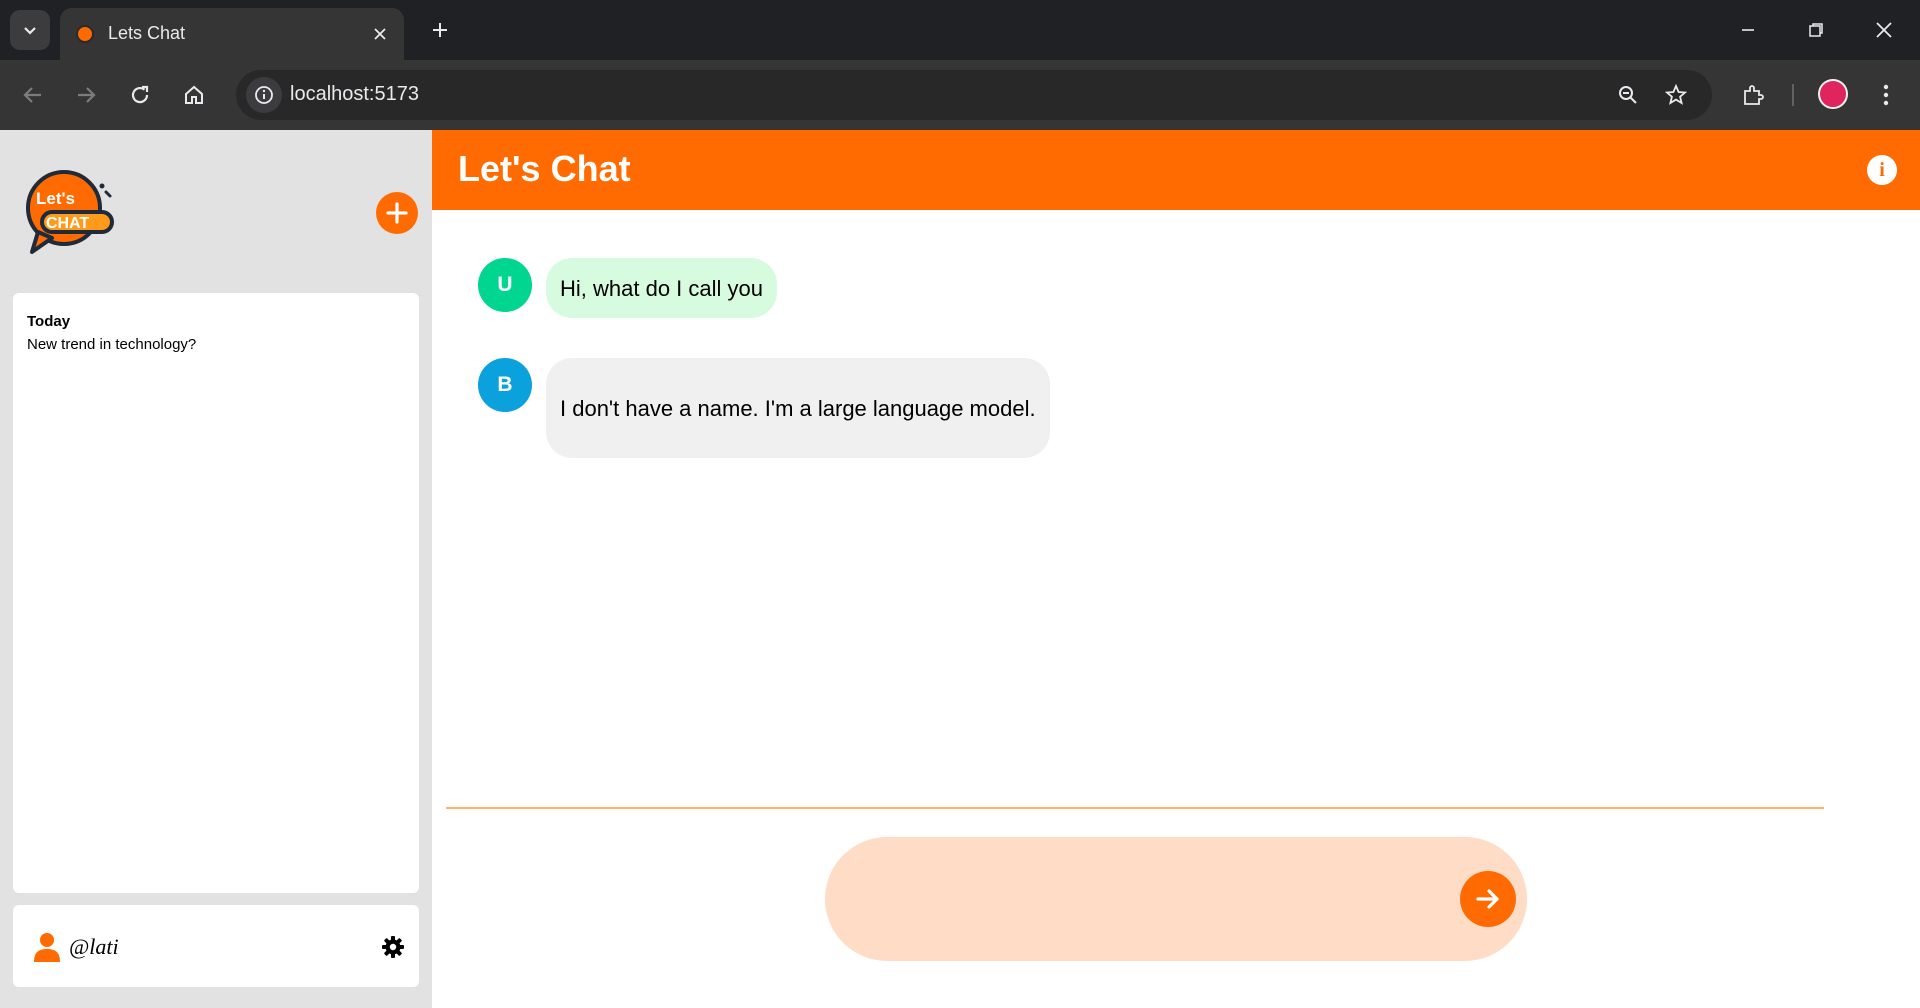 This screenshot has height=1008, width=1920. What do you see at coordinates (505, 385) in the screenshot?
I see `bot-avatar: B` at bounding box center [505, 385].